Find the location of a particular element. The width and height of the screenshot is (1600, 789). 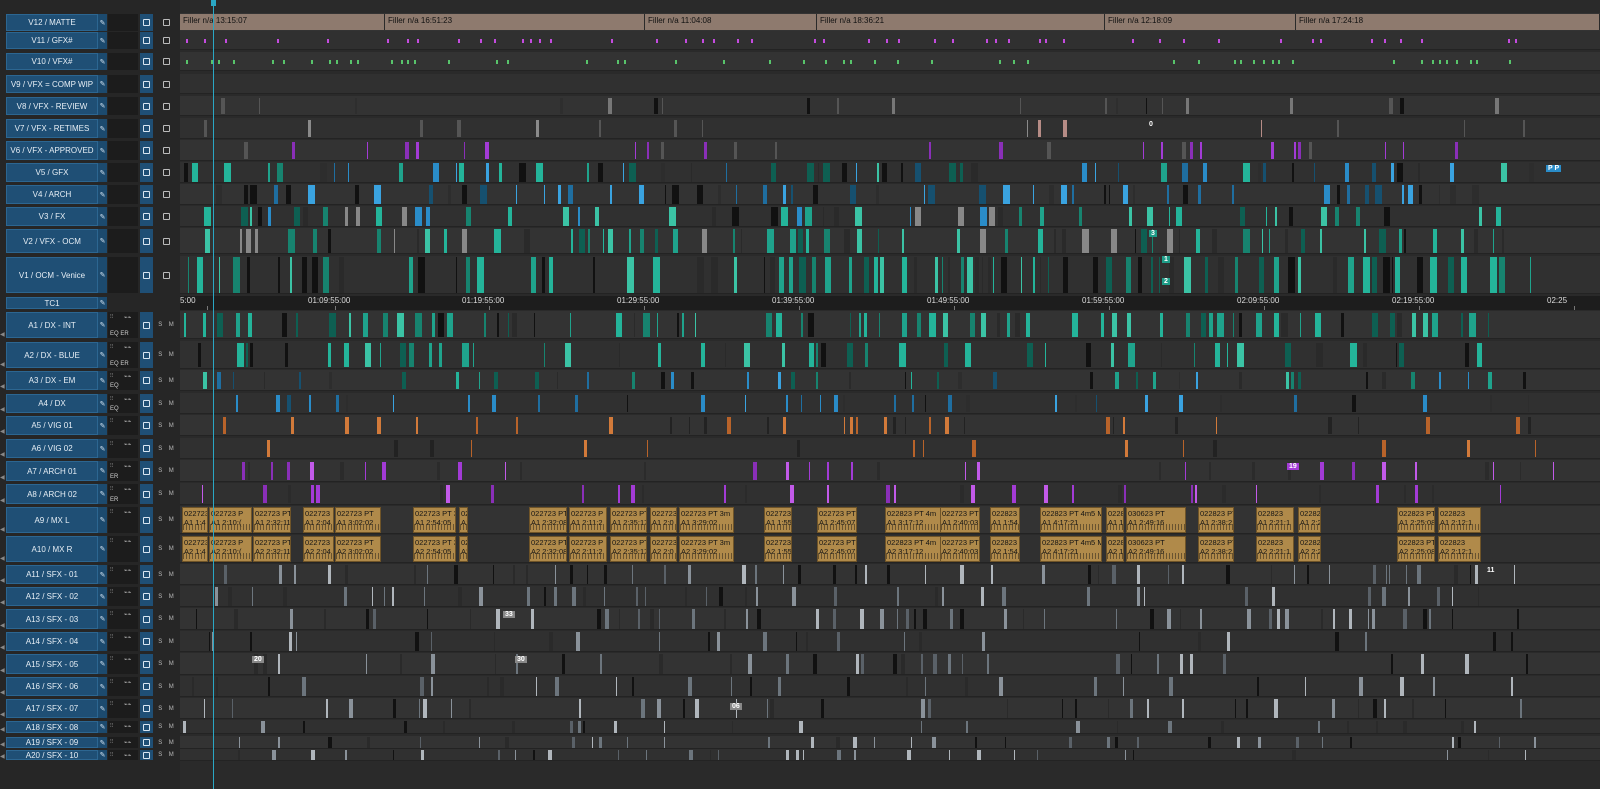

video-track-header: V7 / VFX - RETIMES ✎ is located at coordinates (90, 128).